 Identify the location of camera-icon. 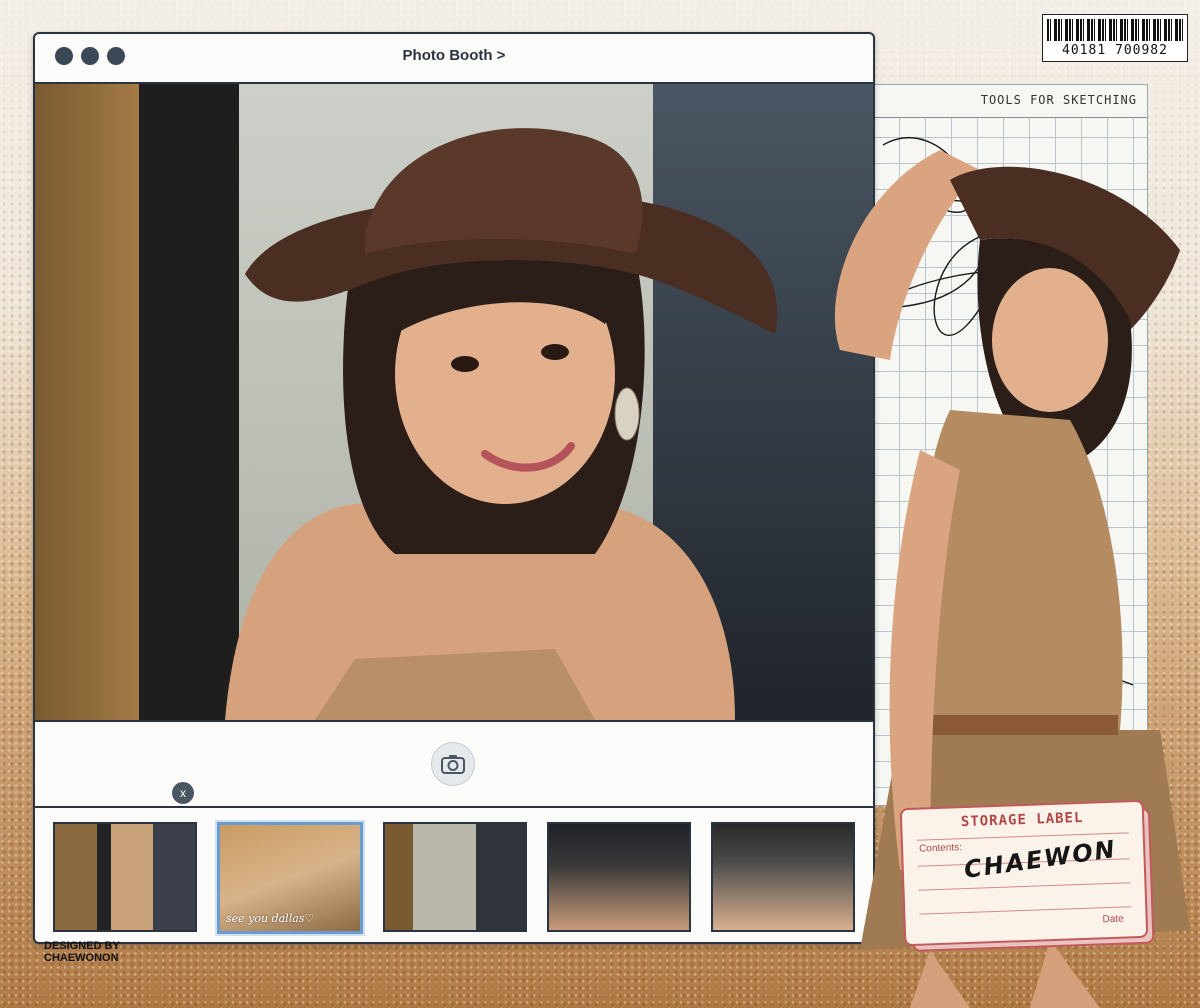
(453, 764).